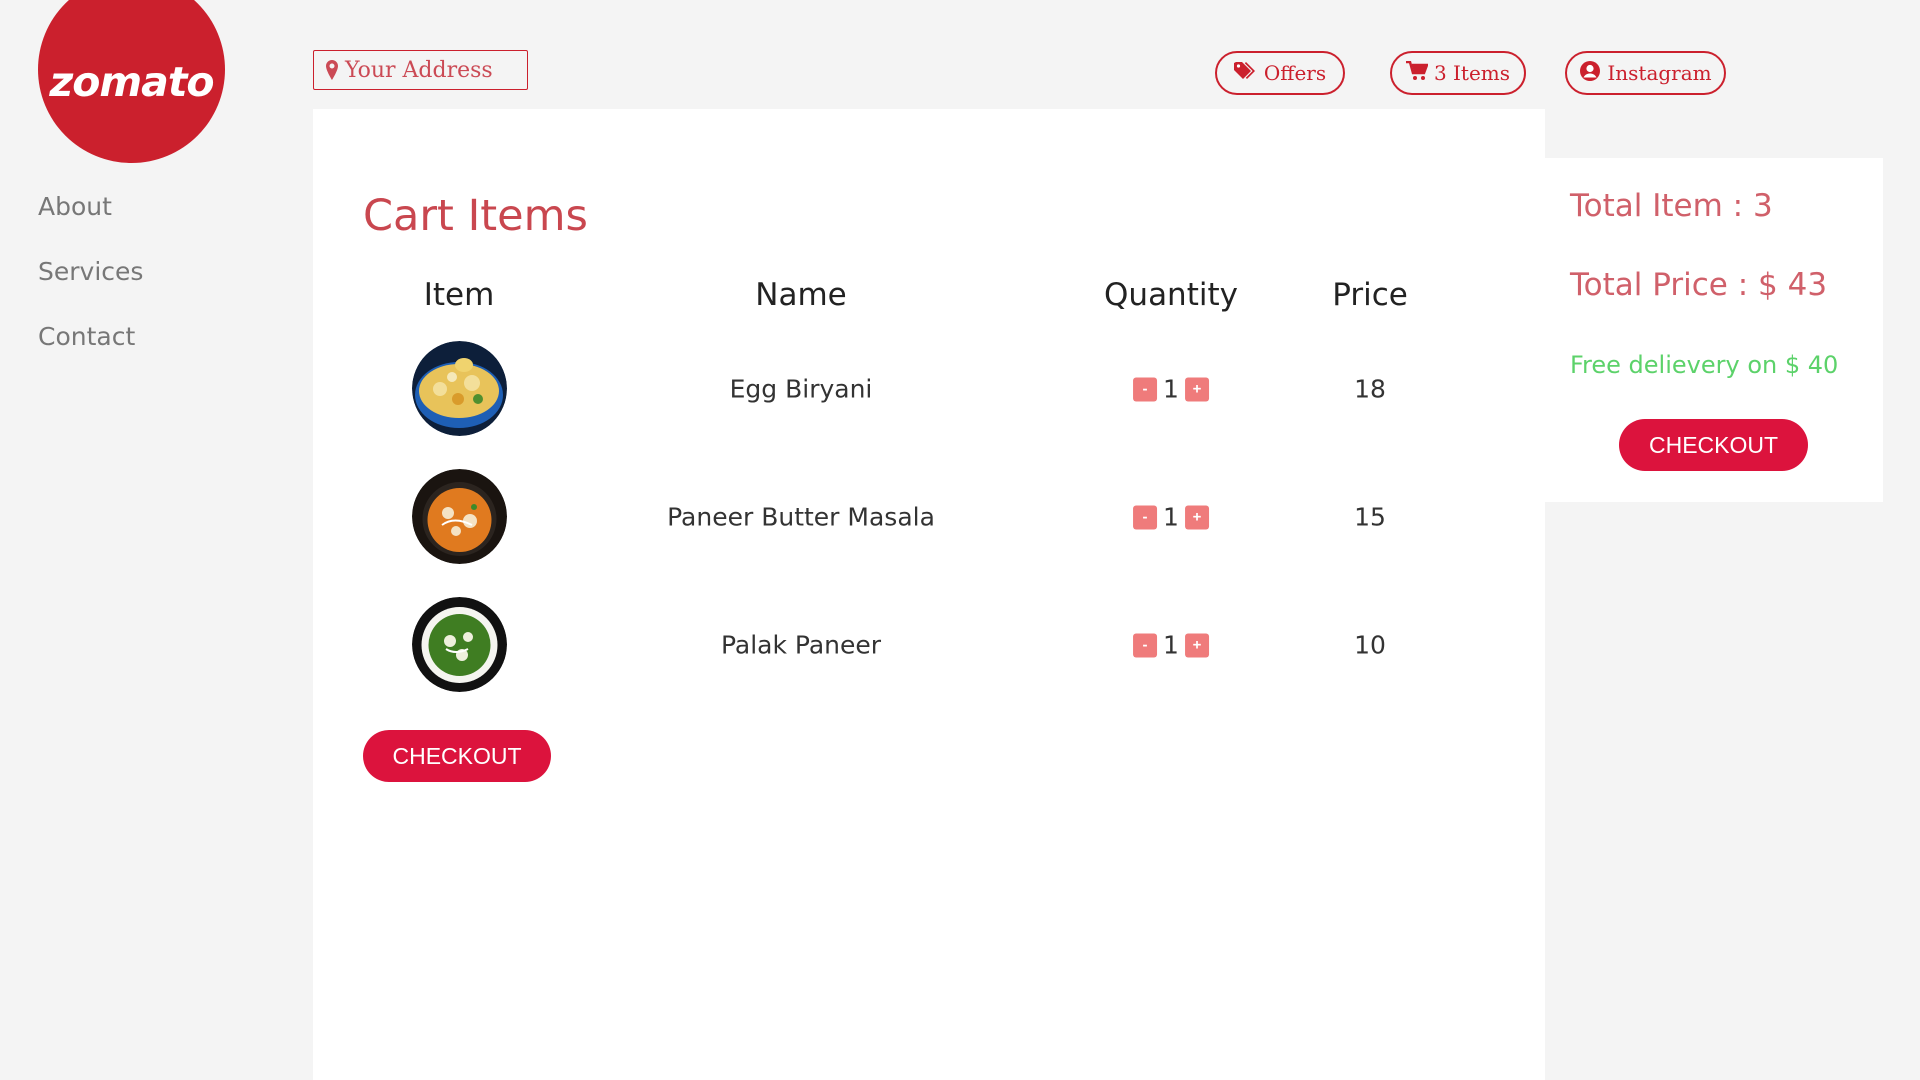 This screenshot has width=1920, height=1080. I want to click on column-header-price: Price, so click(1370, 295).